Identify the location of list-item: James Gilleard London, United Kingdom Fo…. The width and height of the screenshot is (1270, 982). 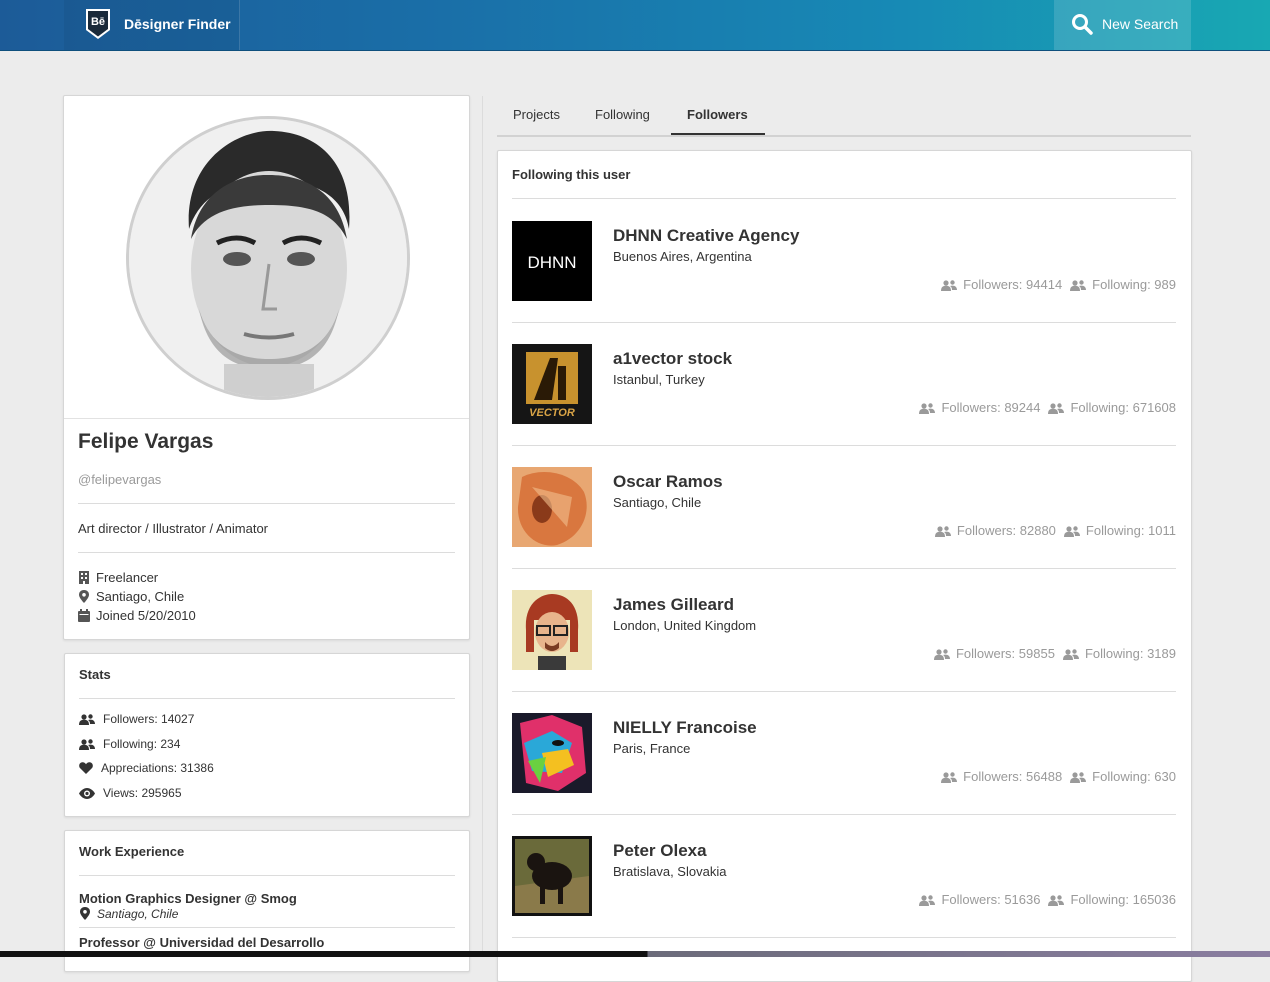
(844, 651).